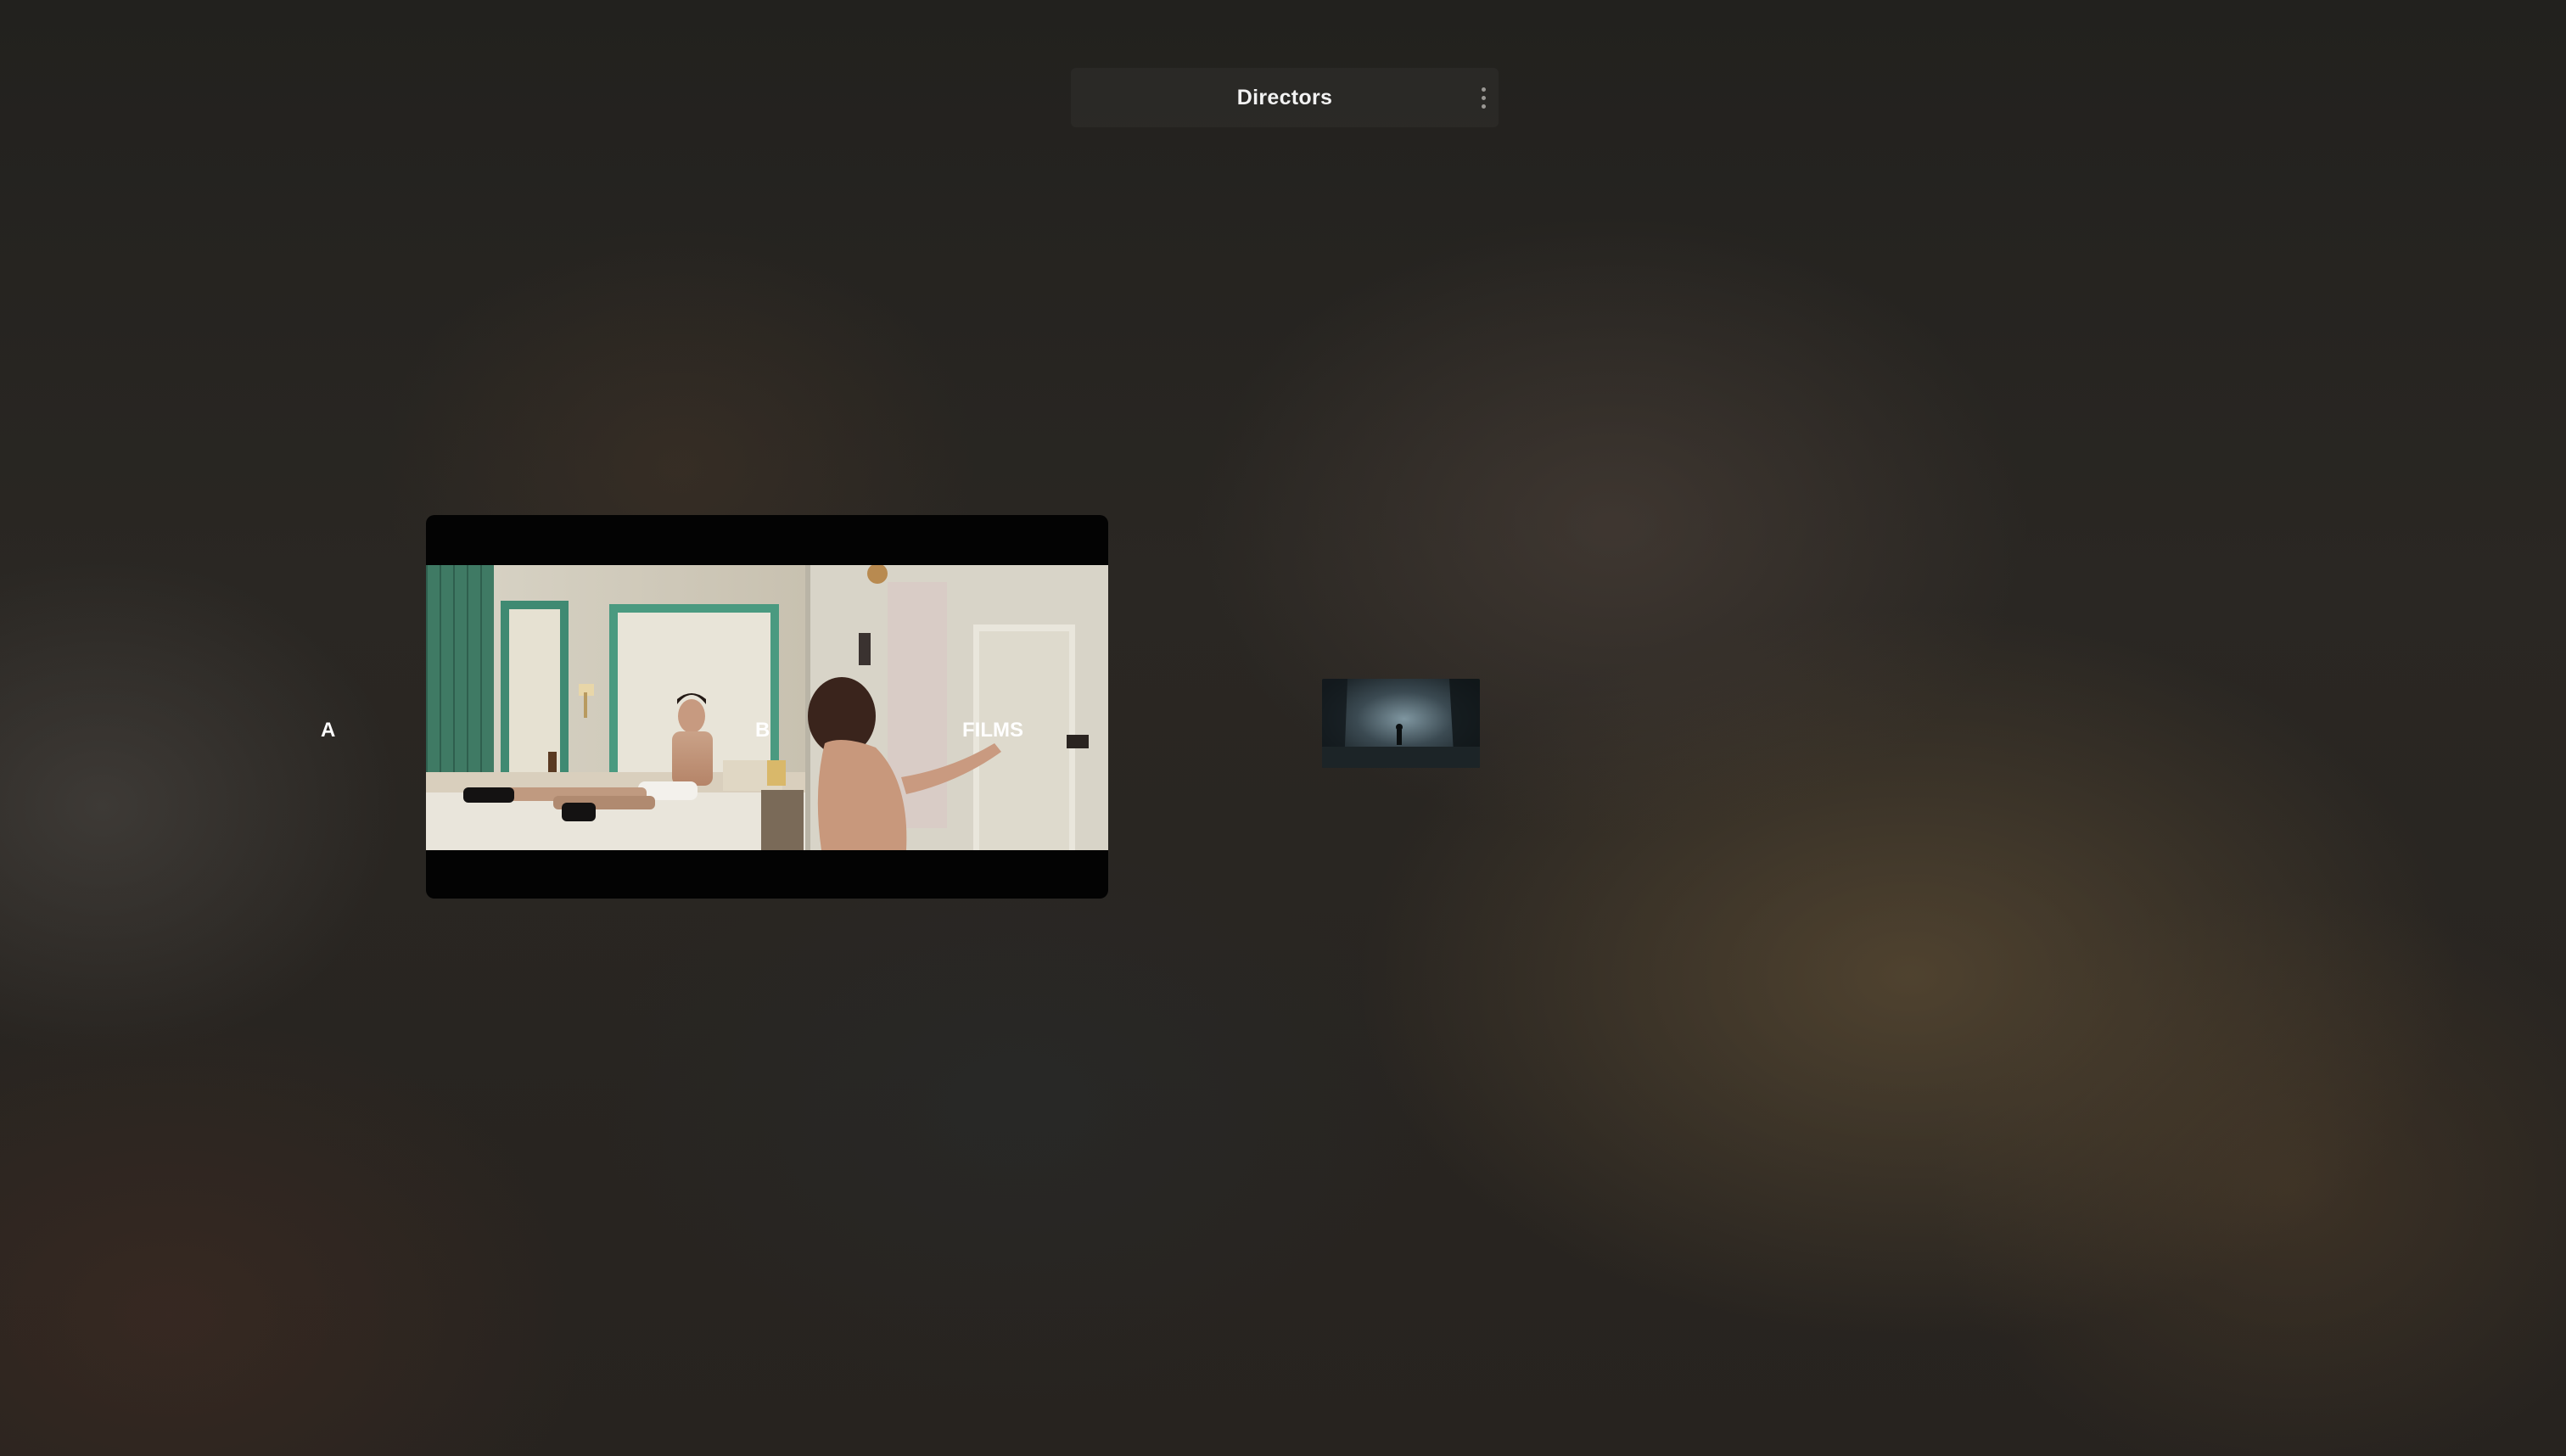 Image resolution: width=2566 pixels, height=1456 pixels. What do you see at coordinates (992, 730) in the screenshot?
I see `nav-label-films: FILMS` at bounding box center [992, 730].